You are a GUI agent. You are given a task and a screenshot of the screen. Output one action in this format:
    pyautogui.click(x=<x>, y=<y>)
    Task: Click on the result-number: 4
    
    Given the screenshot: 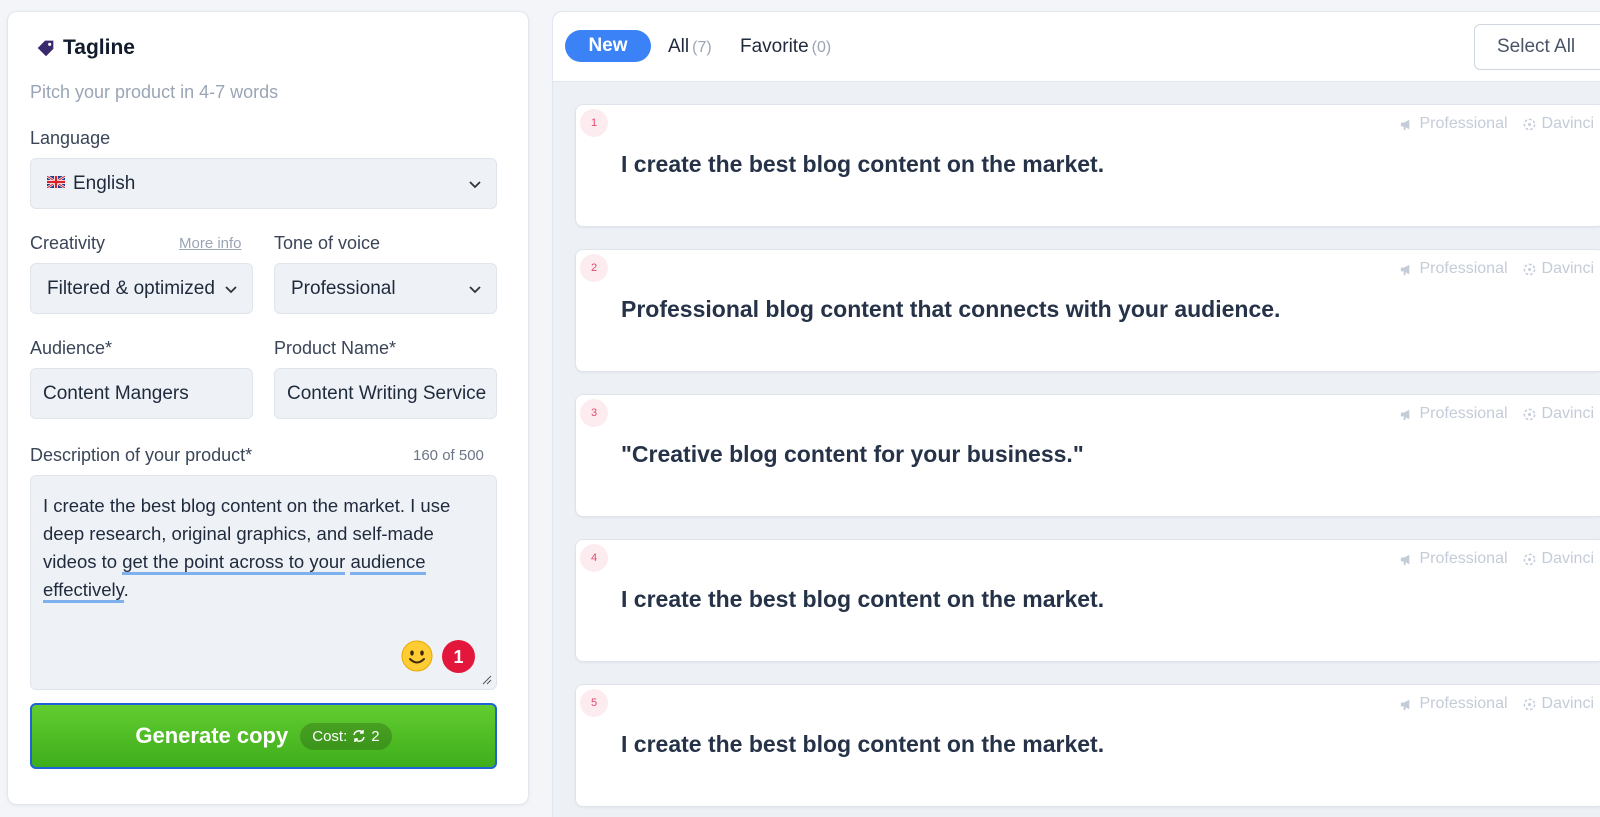 What is the action you would take?
    pyautogui.click(x=594, y=558)
    